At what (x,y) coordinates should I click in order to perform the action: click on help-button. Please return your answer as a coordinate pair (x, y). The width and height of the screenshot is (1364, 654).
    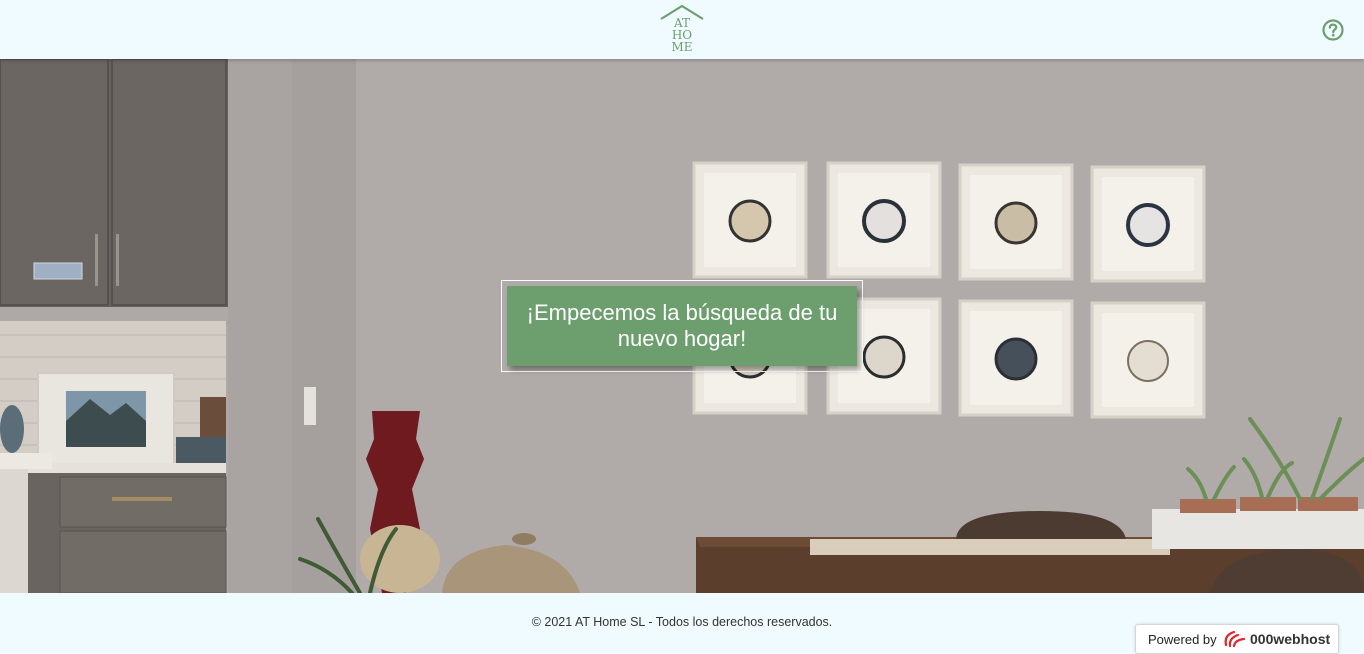
    Looking at the image, I should click on (1333, 30).